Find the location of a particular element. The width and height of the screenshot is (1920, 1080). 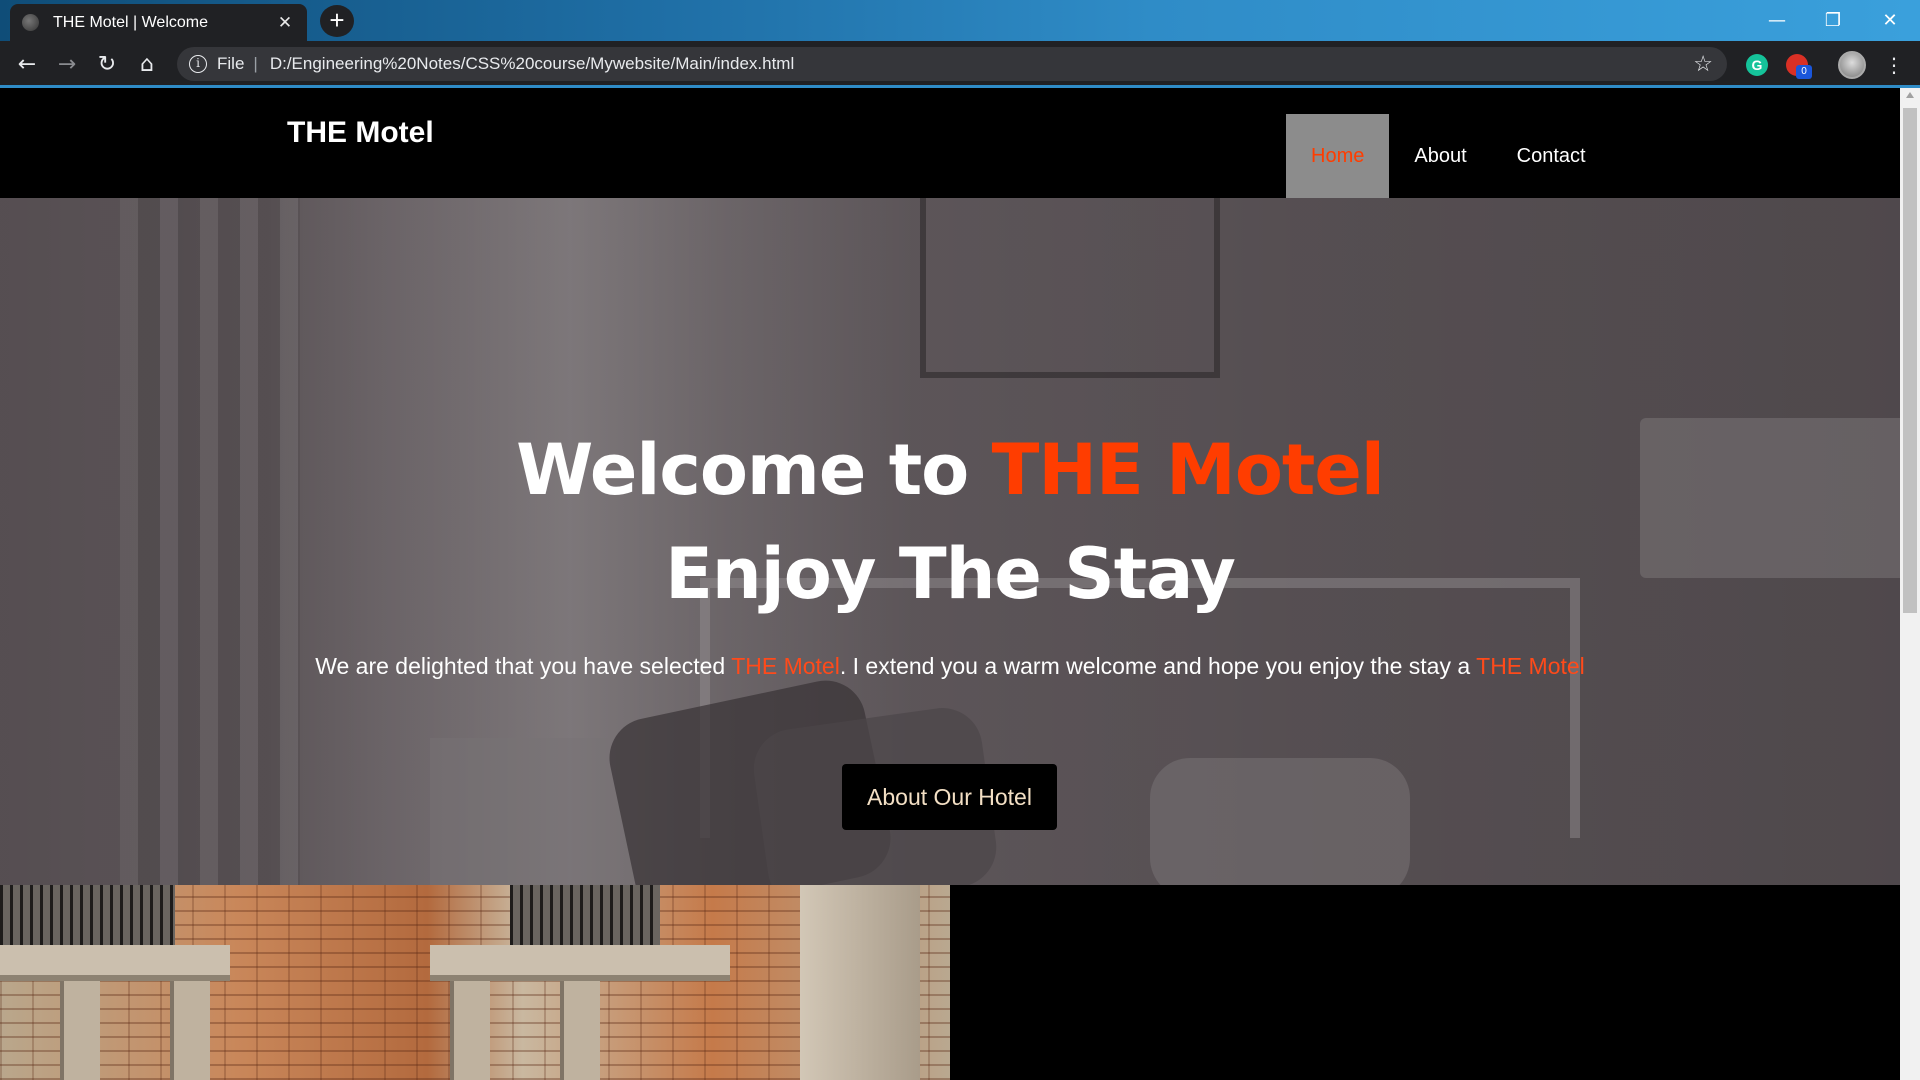

page-scrollbar is located at coordinates (1910, 584).